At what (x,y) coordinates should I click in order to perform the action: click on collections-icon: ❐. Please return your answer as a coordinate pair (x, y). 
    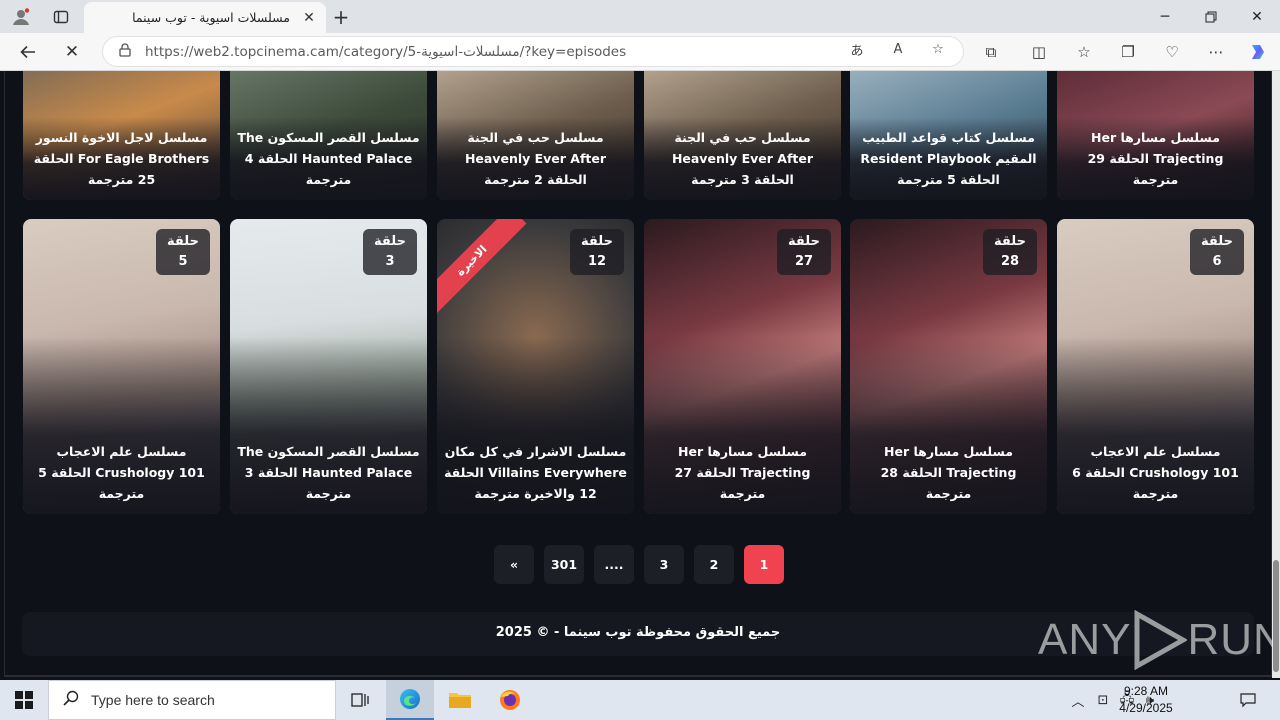
    Looking at the image, I should click on (1128, 52).